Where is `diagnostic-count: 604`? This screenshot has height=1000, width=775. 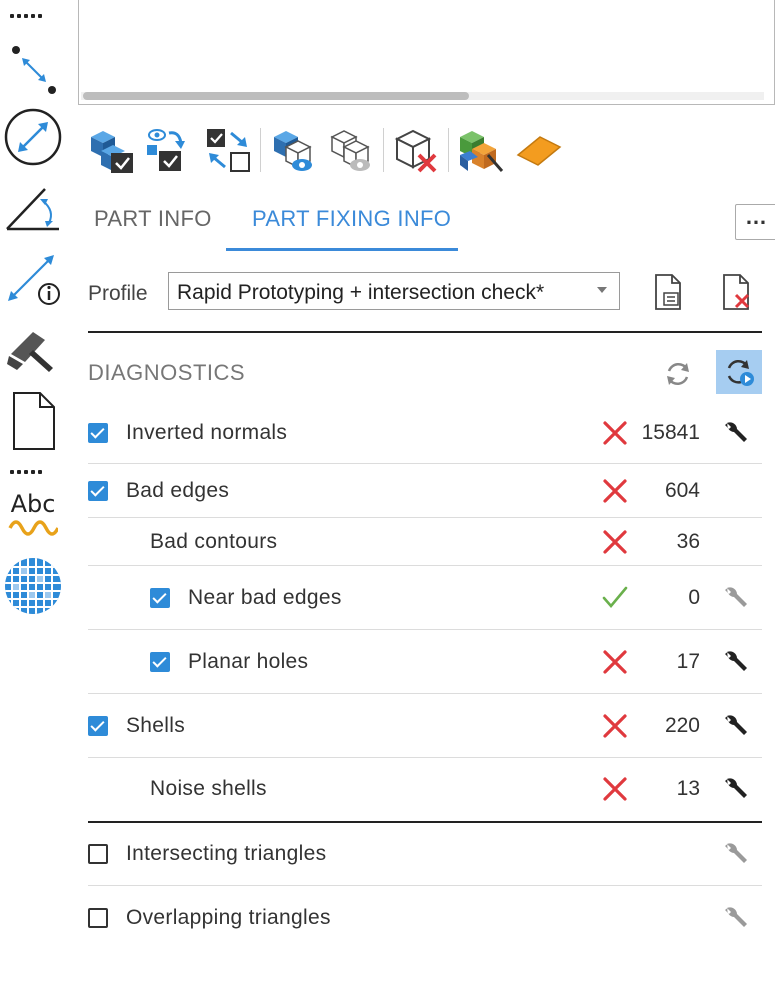 diagnostic-count: 604 is located at coordinates (682, 490).